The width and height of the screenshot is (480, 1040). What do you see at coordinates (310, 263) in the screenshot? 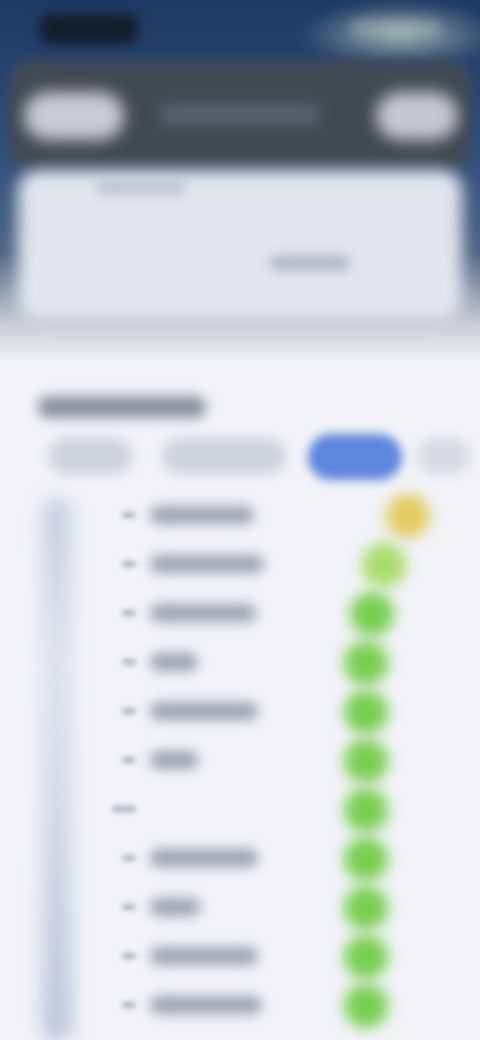
I see `summary-card-subtitle` at bounding box center [310, 263].